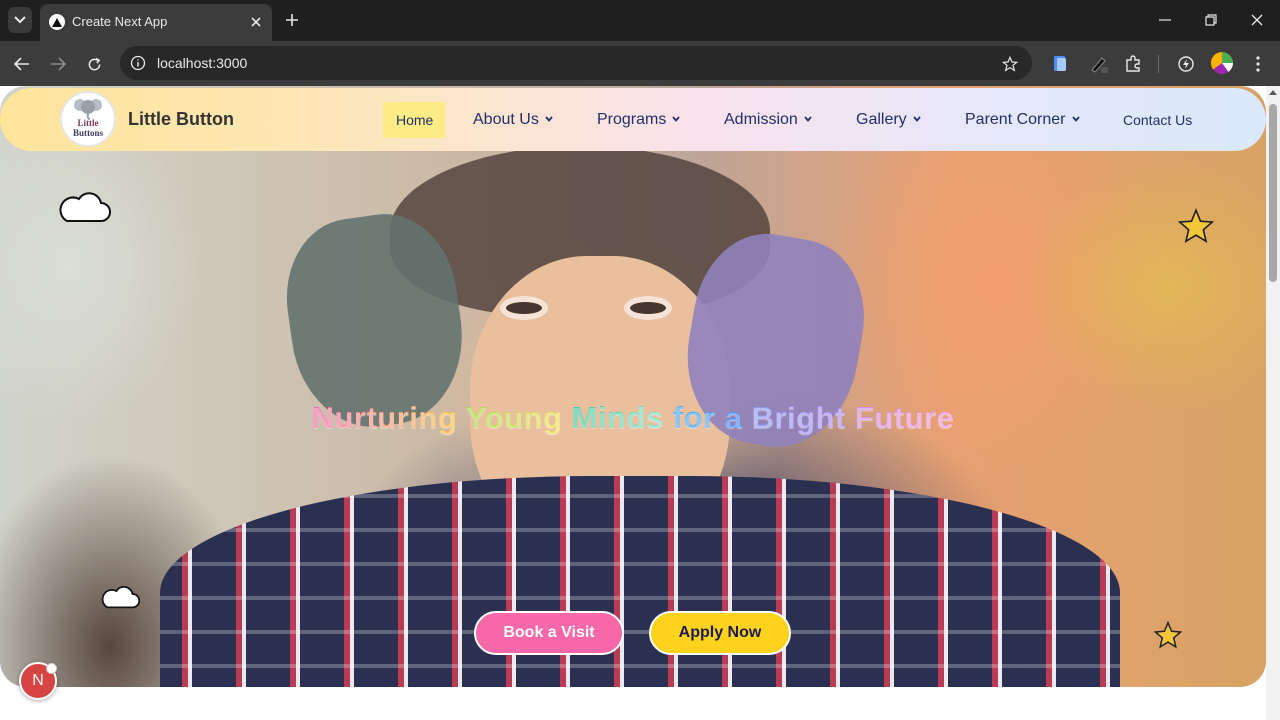 The height and width of the screenshot is (720, 1280). What do you see at coordinates (88, 133) in the screenshot?
I see `svg-text: Buttons` at bounding box center [88, 133].